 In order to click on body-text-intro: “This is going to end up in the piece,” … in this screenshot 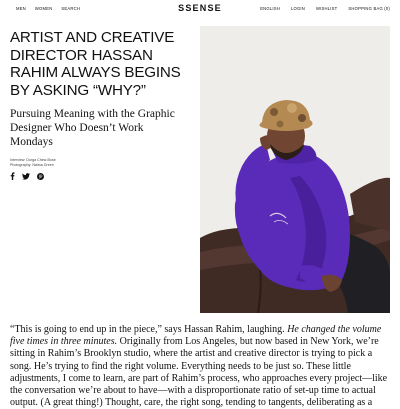, I will do `click(149, 329)`.